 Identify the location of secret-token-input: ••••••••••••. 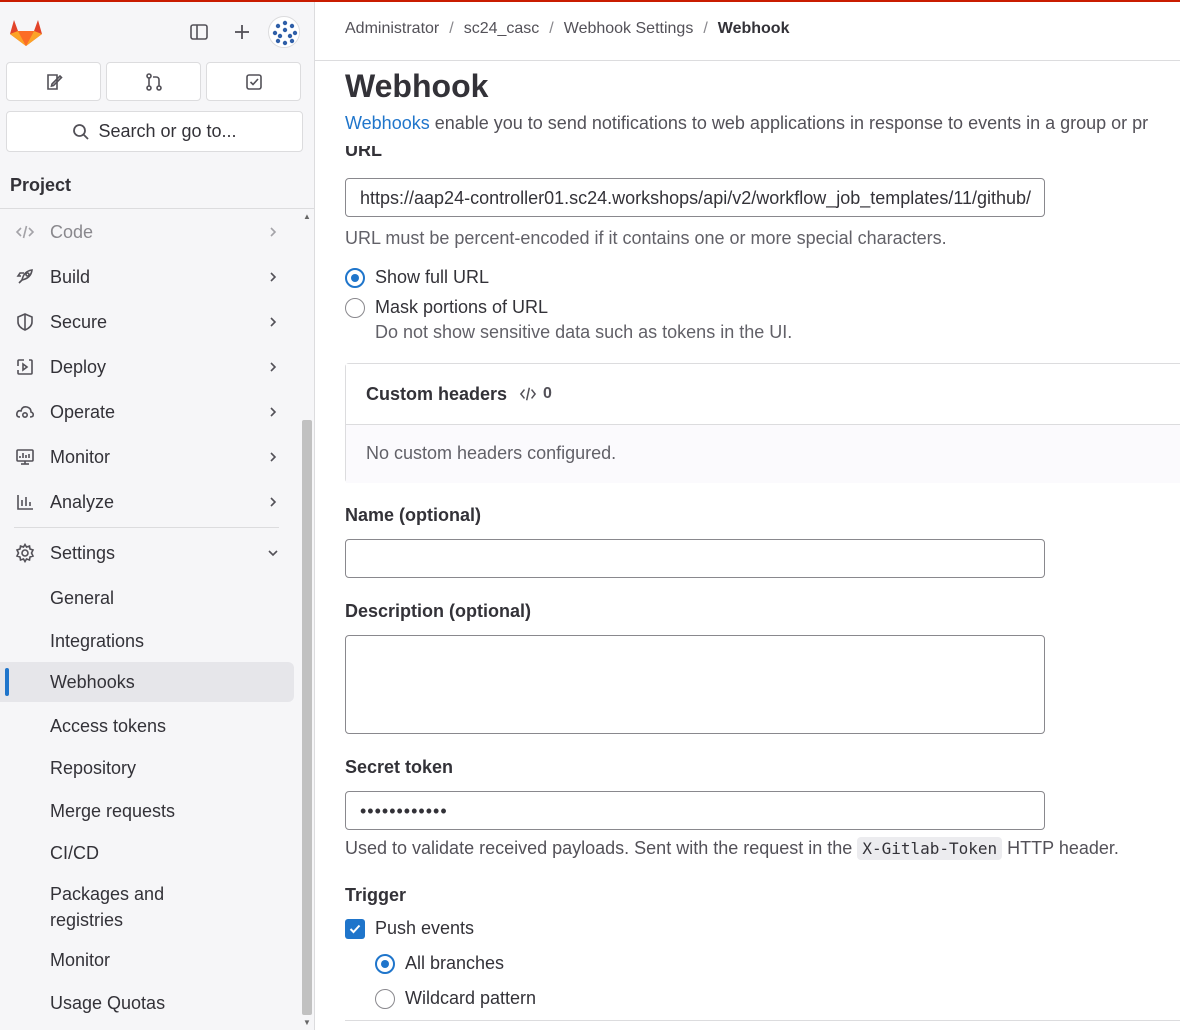
(695, 810).